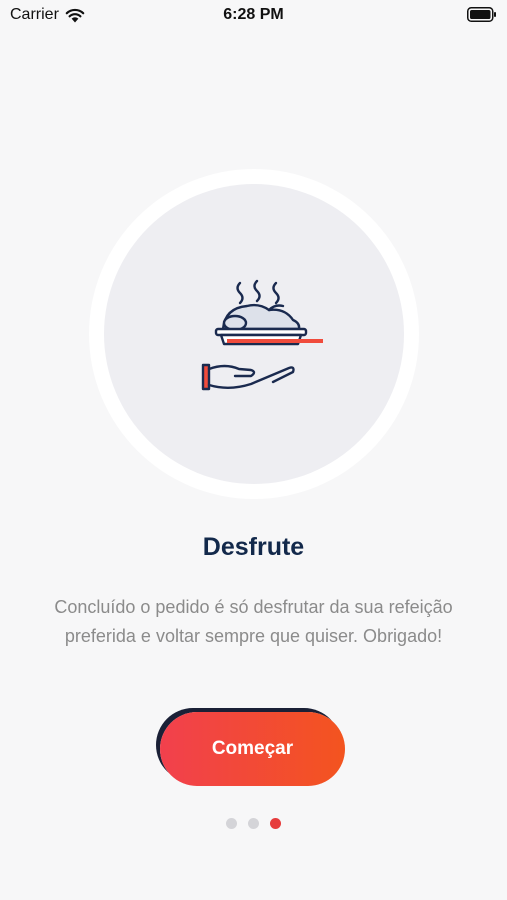  Describe the element at coordinates (252, 749) in the screenshot. I see `start-button: Começar` at that location.